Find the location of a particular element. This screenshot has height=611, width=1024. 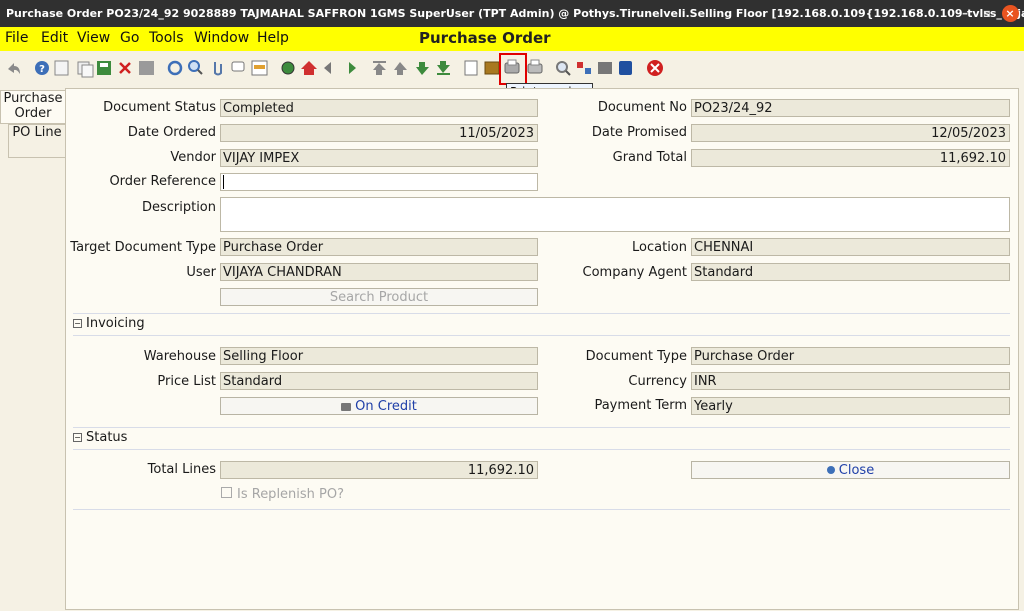

currency-field: INR is located at coordinates (850, 381).